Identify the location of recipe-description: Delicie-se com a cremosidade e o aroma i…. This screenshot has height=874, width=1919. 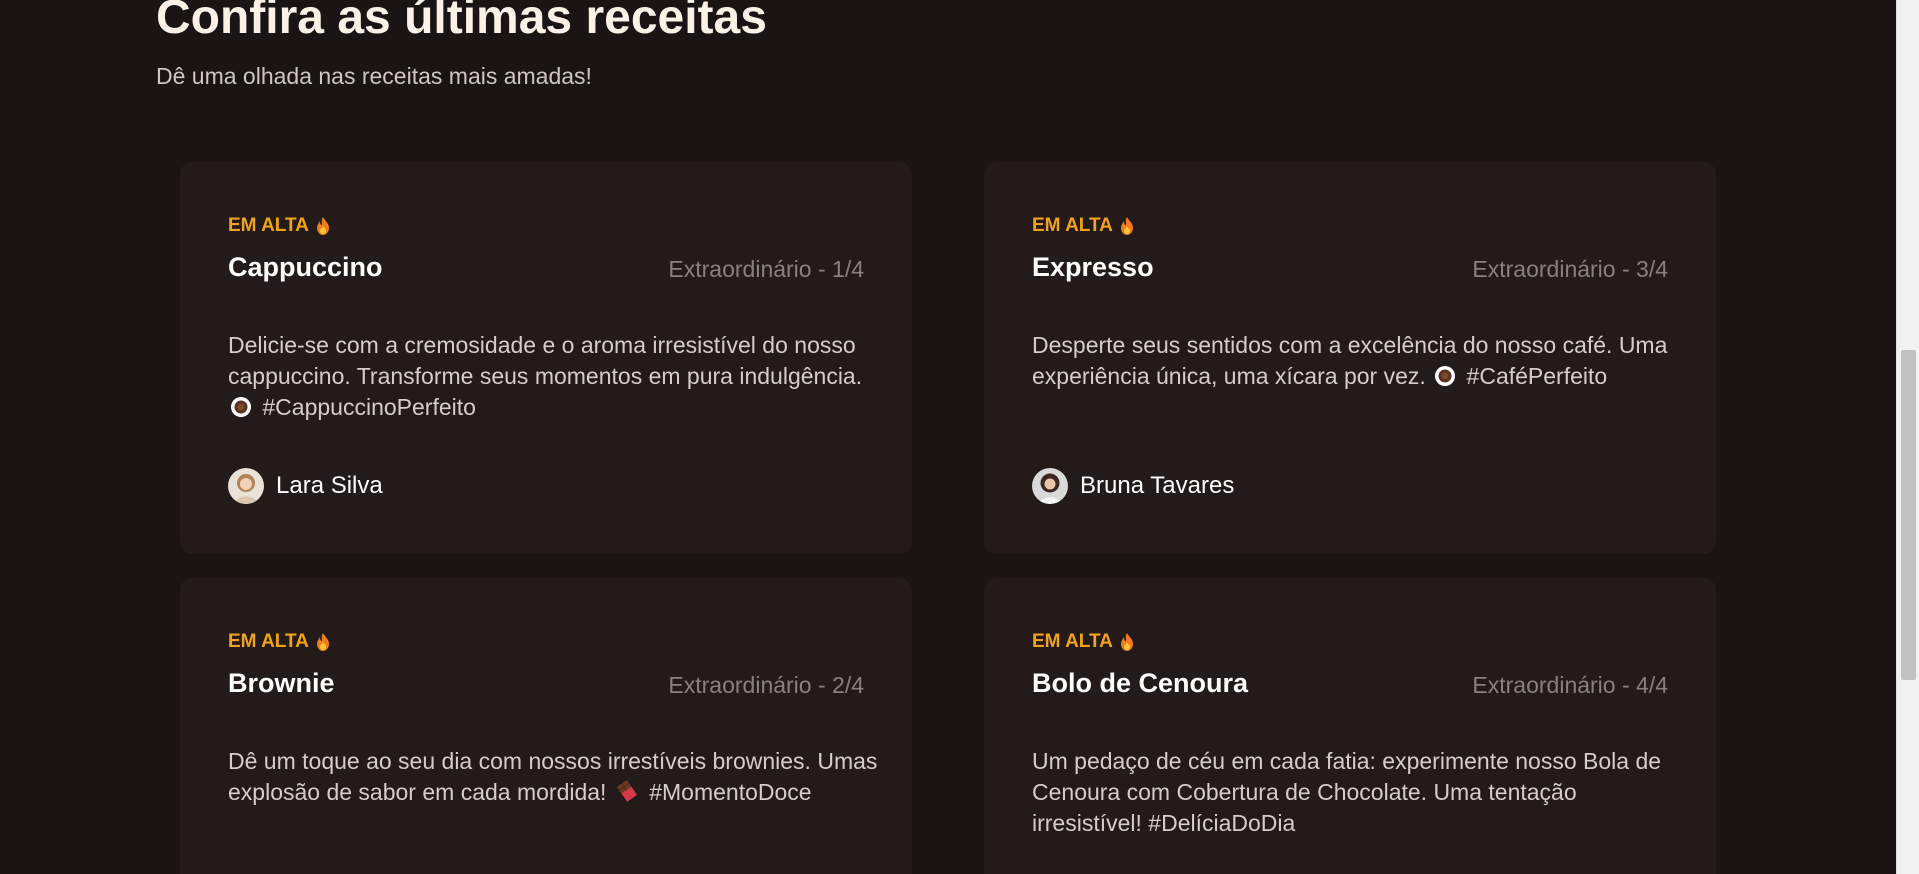
(553, 376).